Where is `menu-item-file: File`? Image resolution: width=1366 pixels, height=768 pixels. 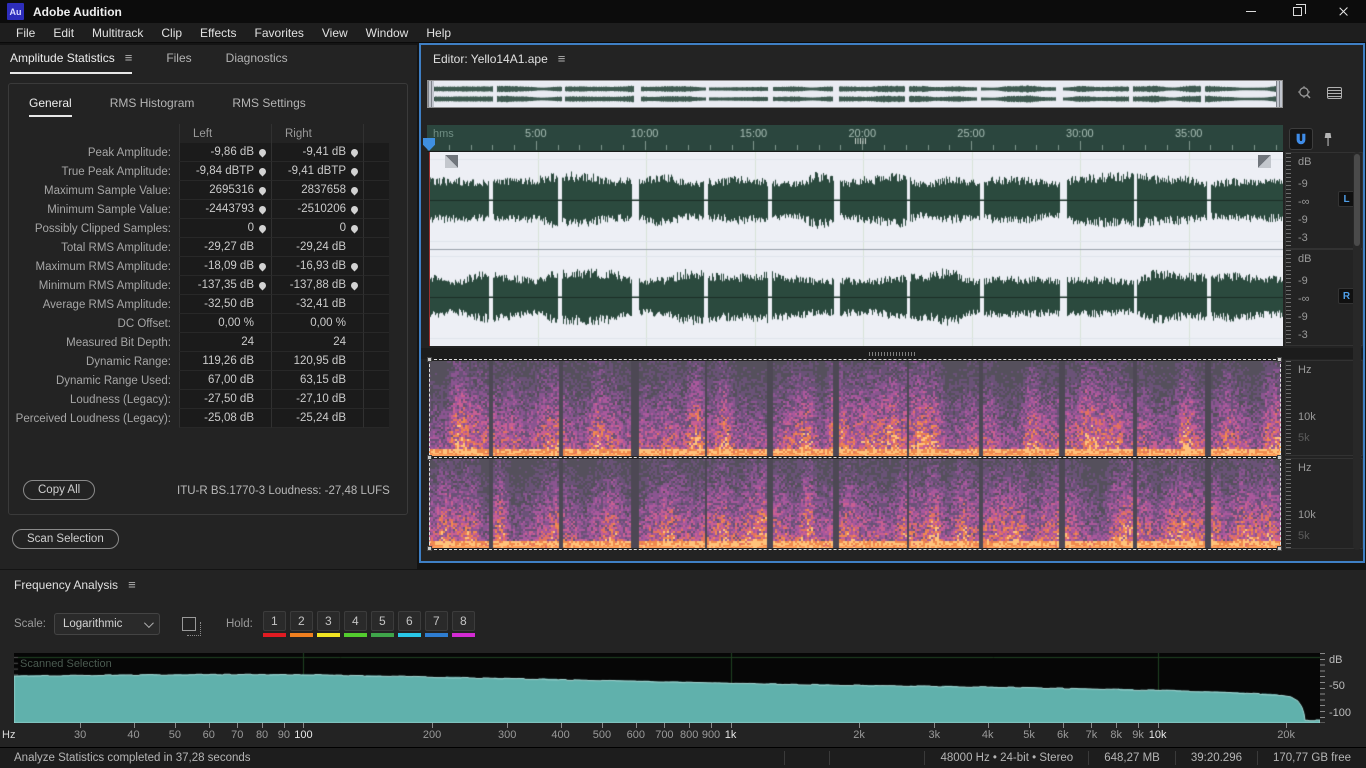 menu-item-file: File is located at coordinates (25, 32).